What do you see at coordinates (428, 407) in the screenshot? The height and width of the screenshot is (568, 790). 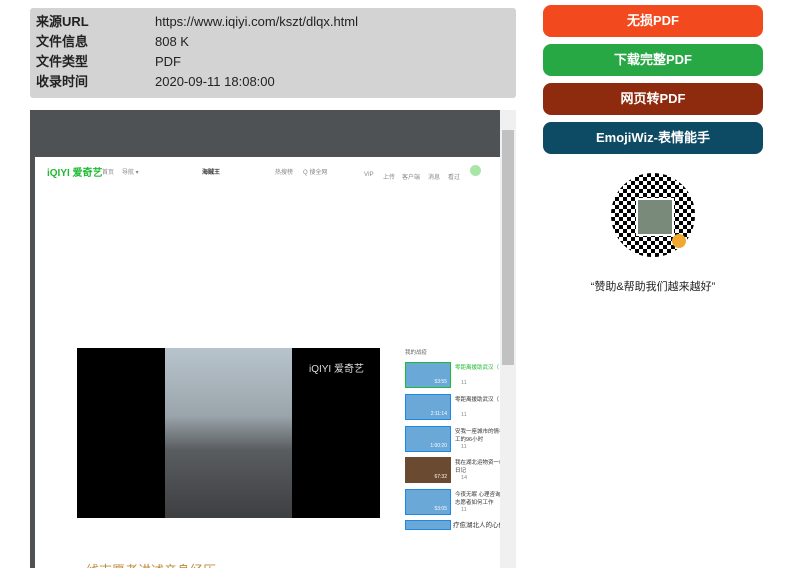 I see `thumbnail: 2:11:14` at bounding box center [428, 407].